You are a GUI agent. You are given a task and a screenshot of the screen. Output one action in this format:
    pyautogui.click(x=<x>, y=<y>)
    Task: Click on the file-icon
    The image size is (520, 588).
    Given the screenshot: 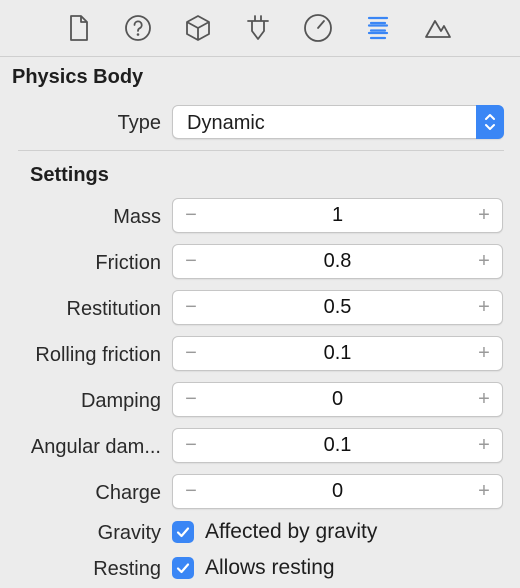 What is the action you would take?
    pyautogui.click(x=78, y=28)
    